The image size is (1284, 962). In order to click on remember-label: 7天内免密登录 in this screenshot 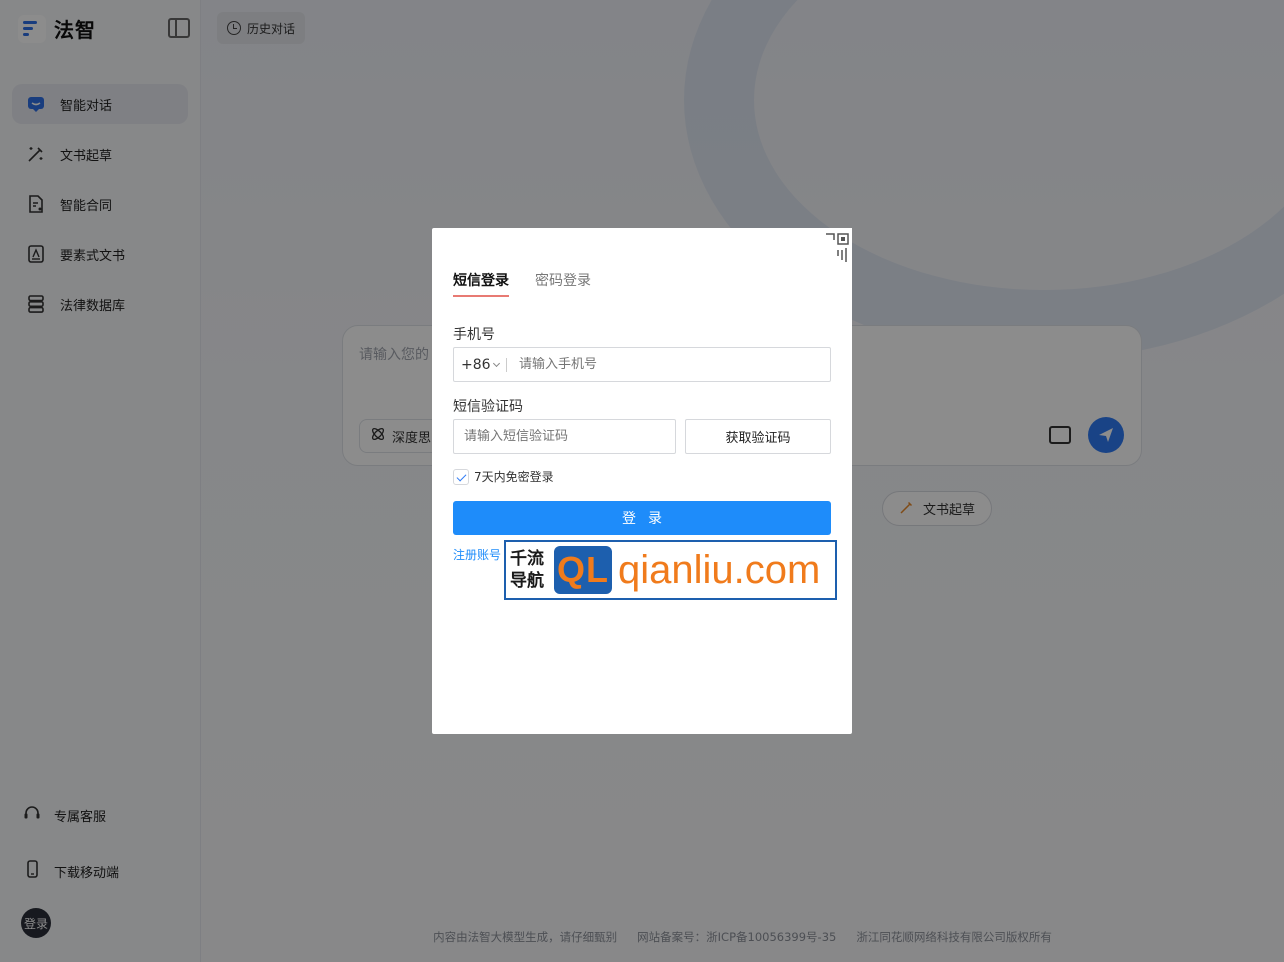, I will do `click(514, 477)`.